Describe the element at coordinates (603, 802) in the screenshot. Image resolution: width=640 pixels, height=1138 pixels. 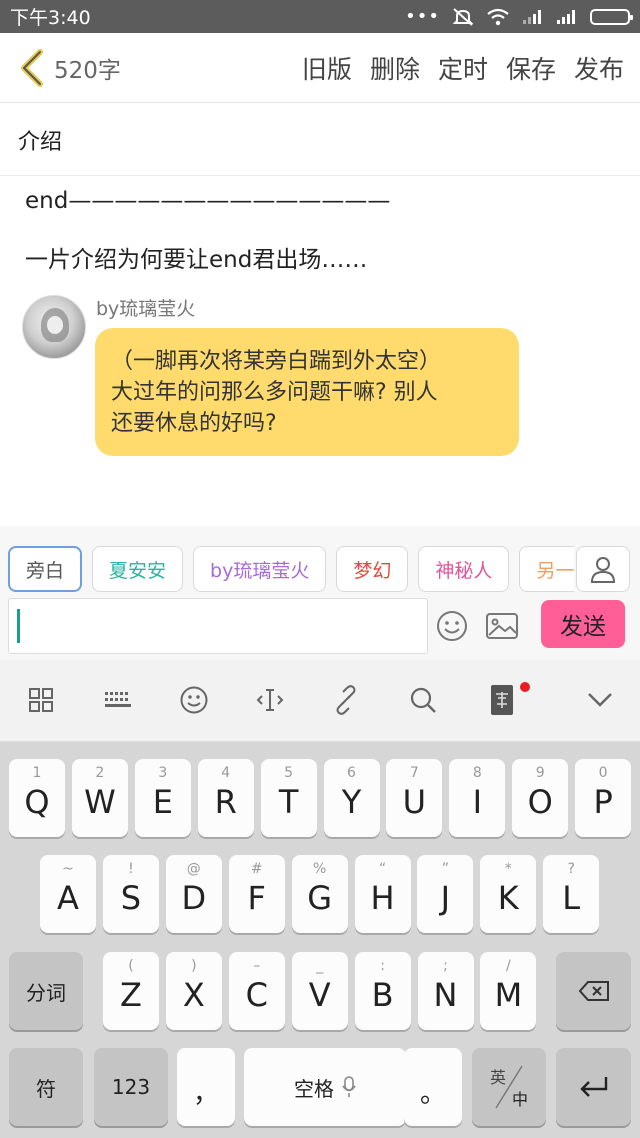
I see `key-label: P` at that location.